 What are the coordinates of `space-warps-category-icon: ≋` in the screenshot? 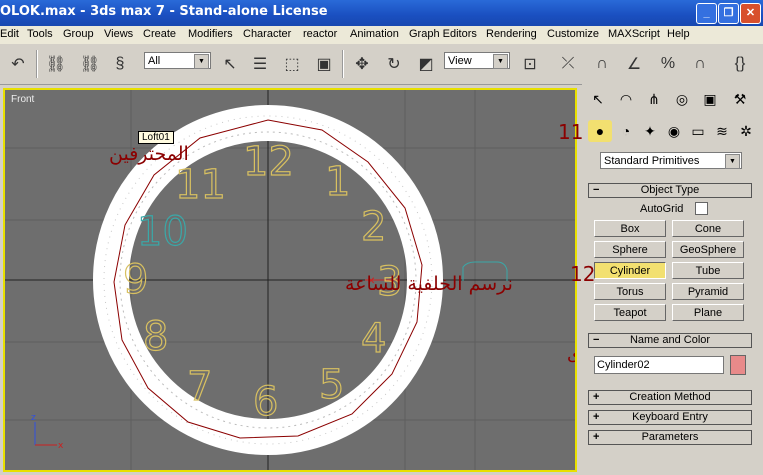 It's located at (722, 131).